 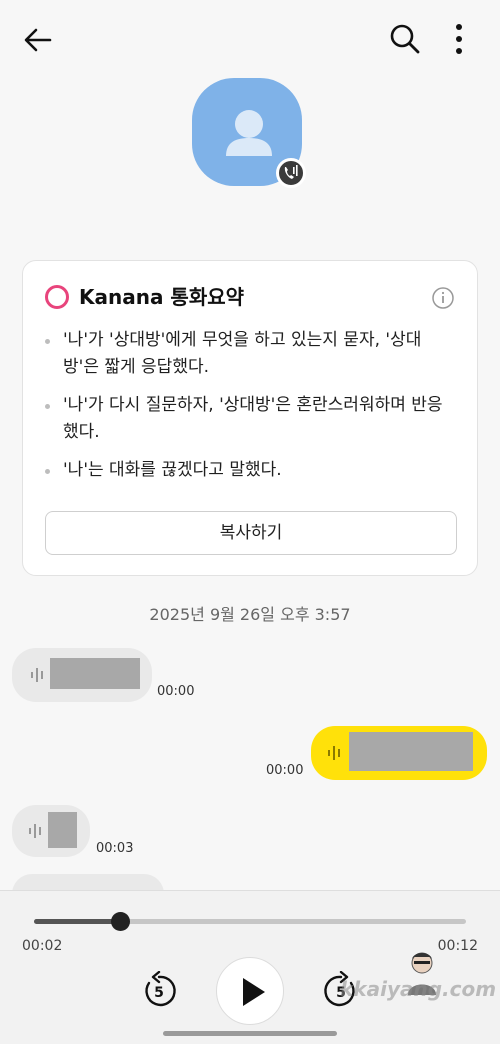 I want to click on message-time: 00:03, so click(x=115, y=848).